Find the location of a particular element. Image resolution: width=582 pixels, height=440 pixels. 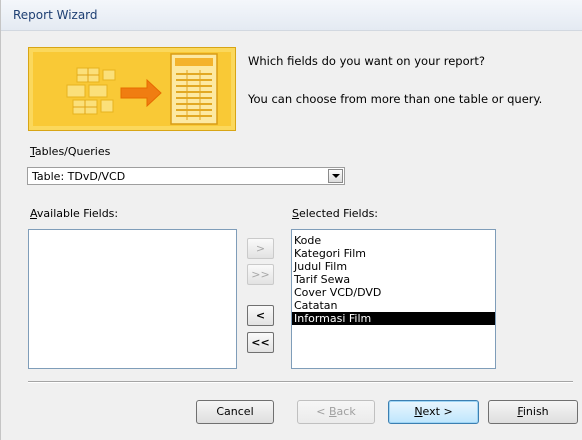

available-fields-list is located at coordinates (132, 299).